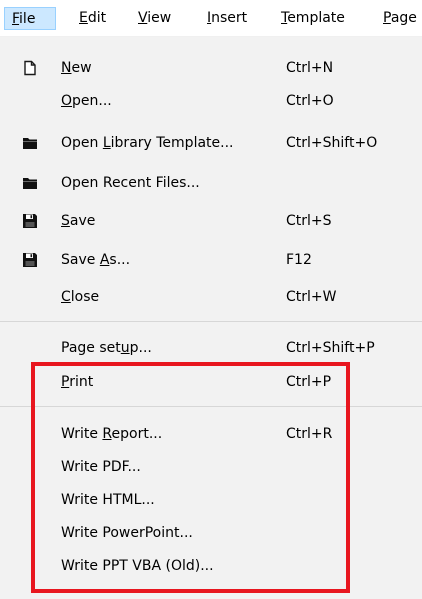 Image resolution: width=422 pixels, height=599 pixels. I want to click on menu-item-write-report: Write Report... Ctrl+R, so click(211, 434).